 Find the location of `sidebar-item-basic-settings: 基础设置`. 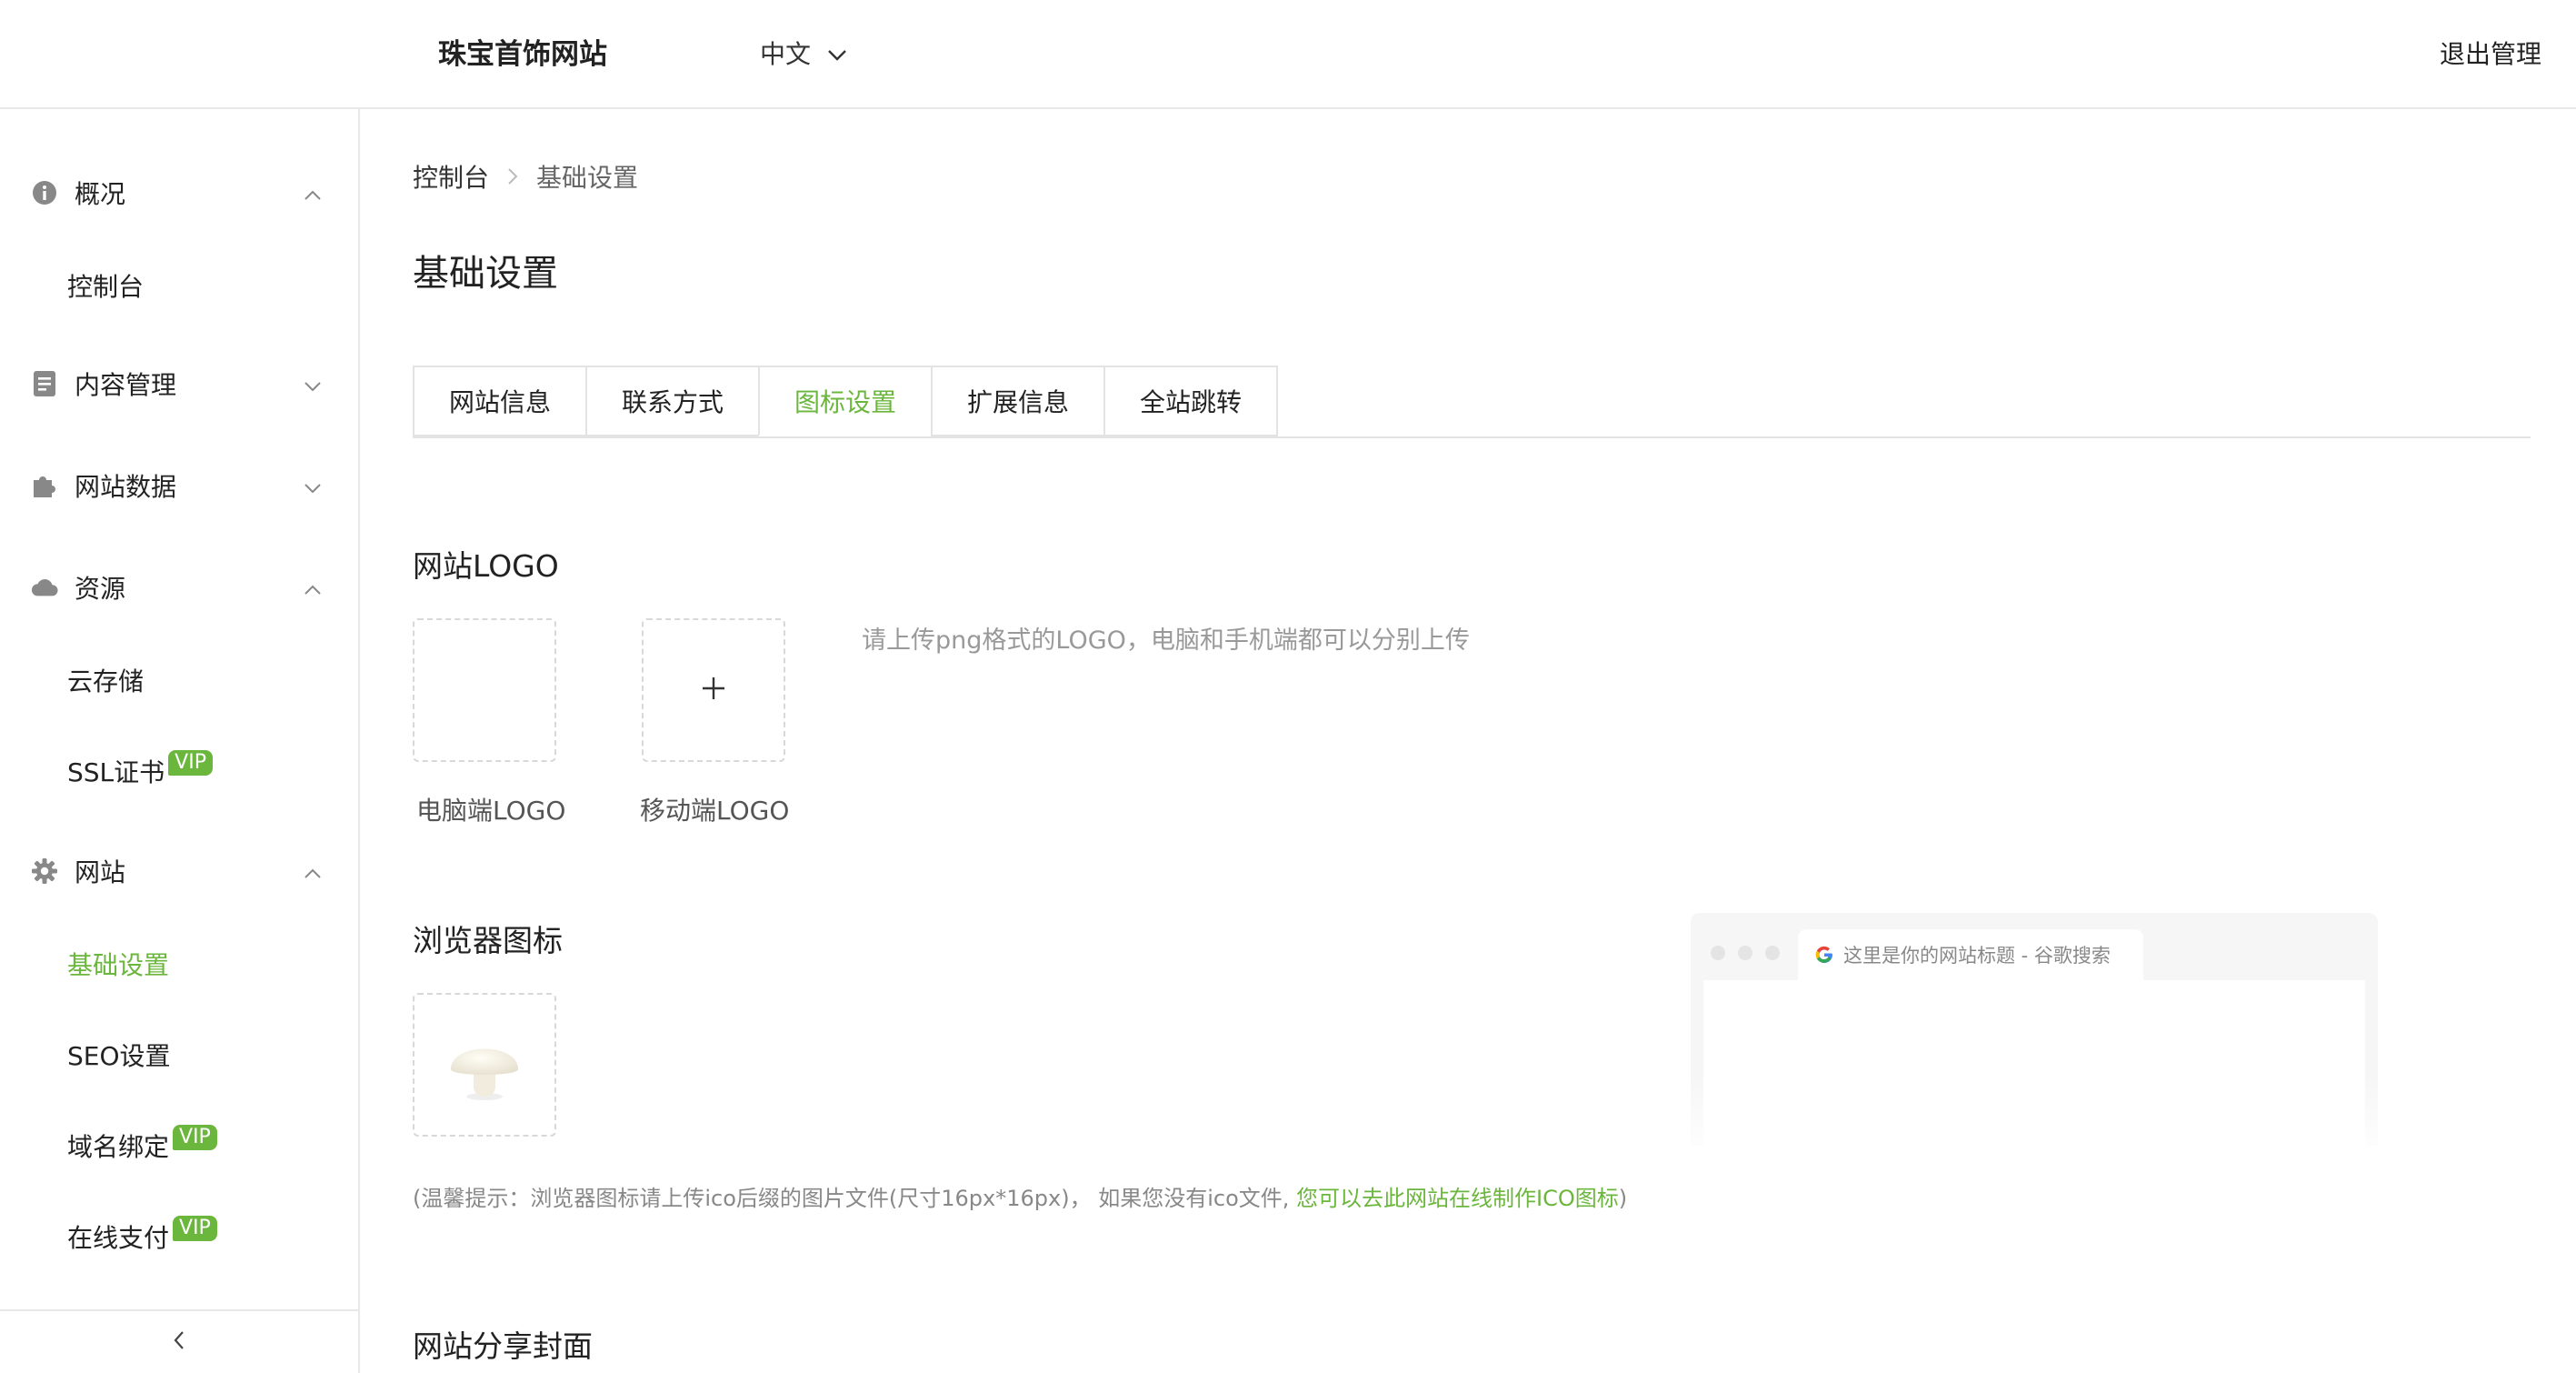

sidebar-item-basic-settings: 基础设置 is located at coordinates (118, 964).